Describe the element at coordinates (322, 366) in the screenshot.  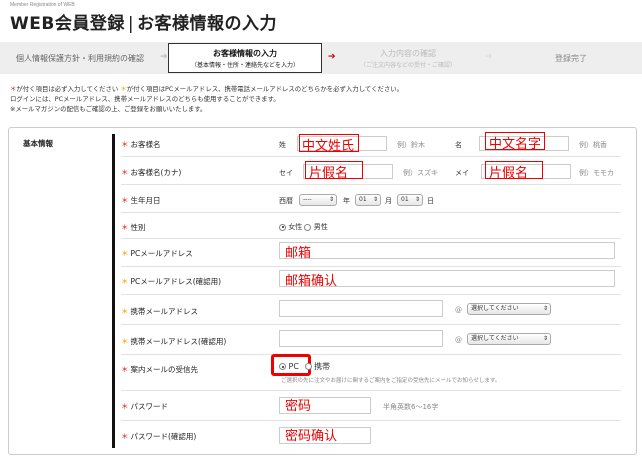
I see `label-receive-mobile: 携帯` at that location.